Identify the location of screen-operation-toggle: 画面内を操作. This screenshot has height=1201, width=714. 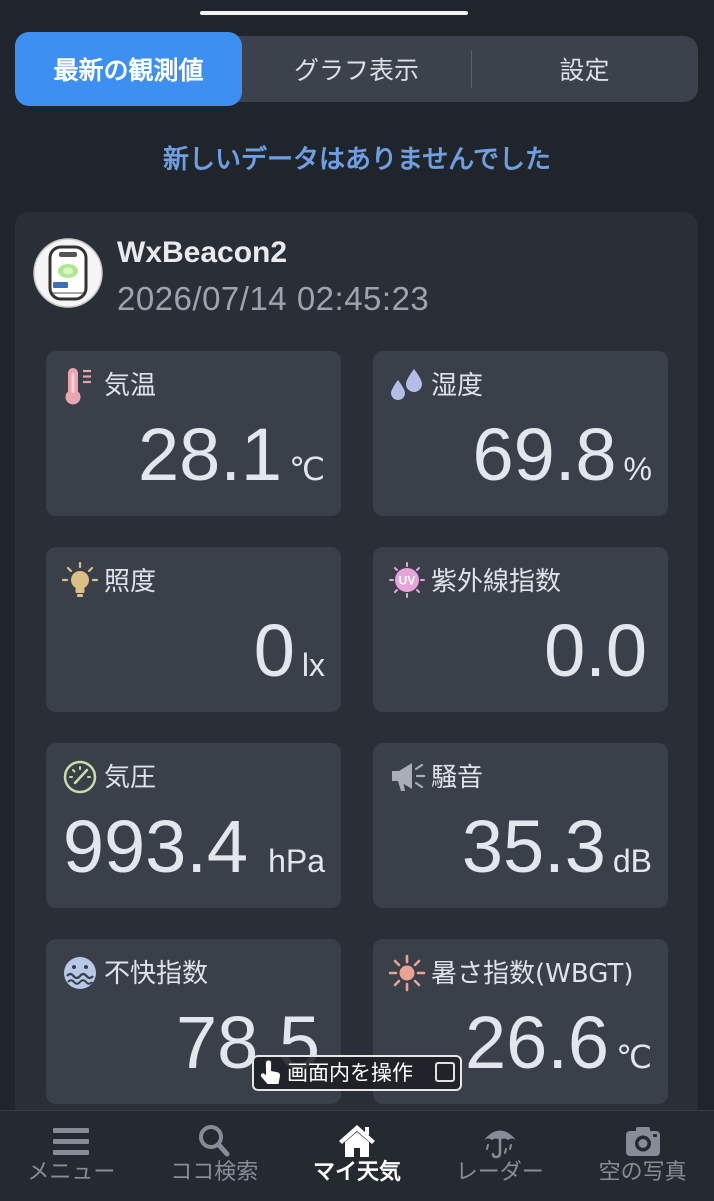
(357, 1073).